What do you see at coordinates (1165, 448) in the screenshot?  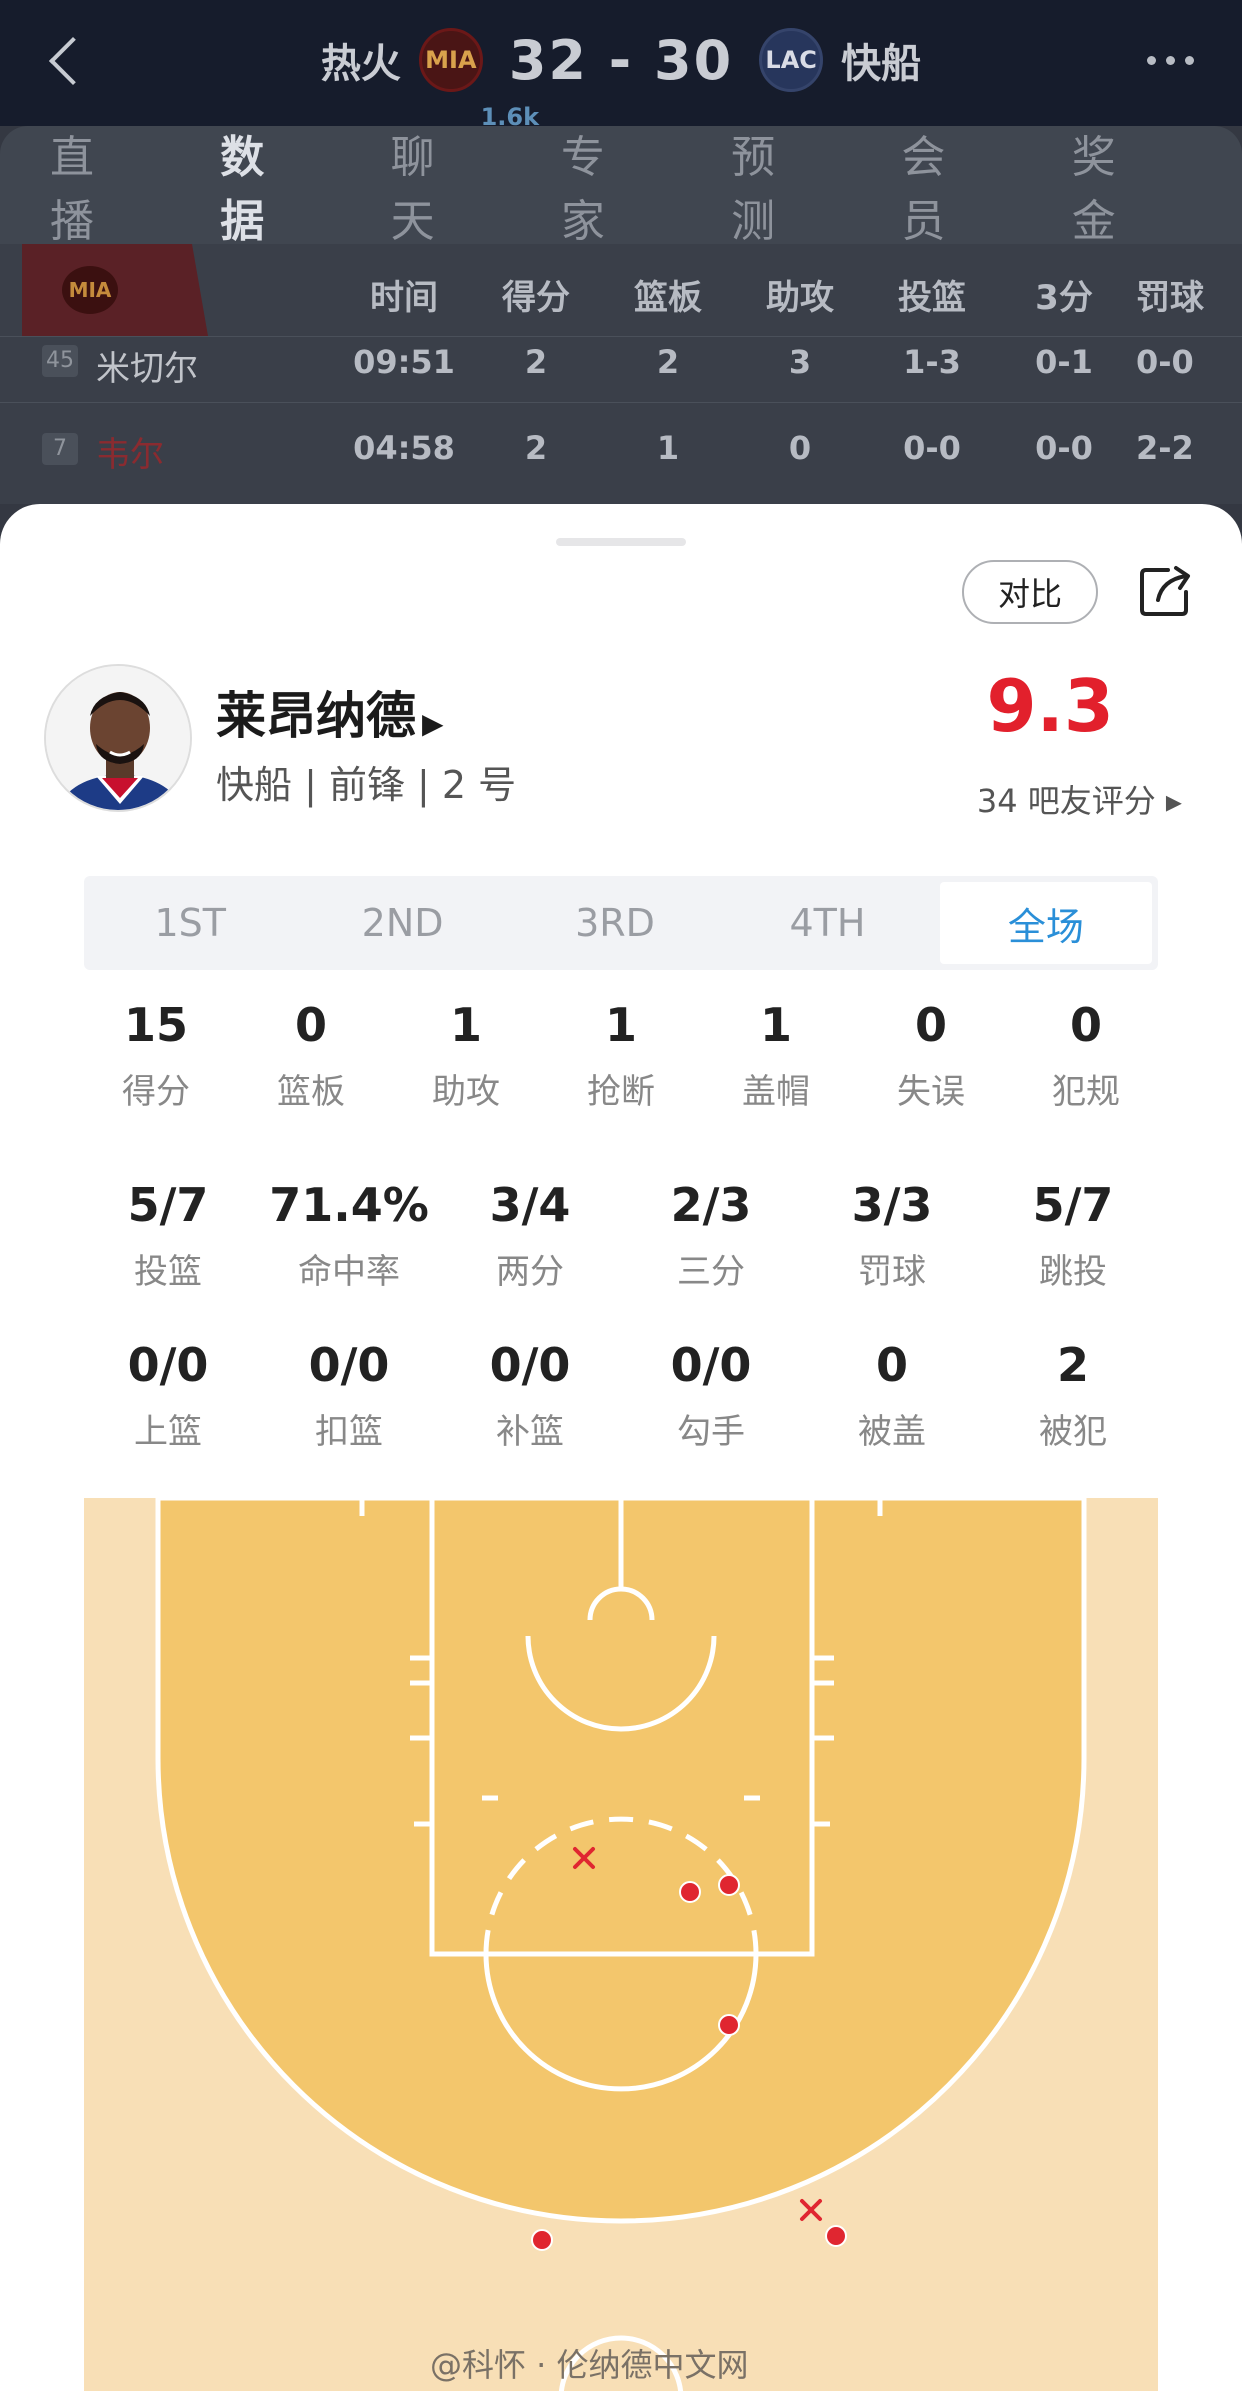 I see `table-cell: 2-2` at bounding box center [1165, 448].